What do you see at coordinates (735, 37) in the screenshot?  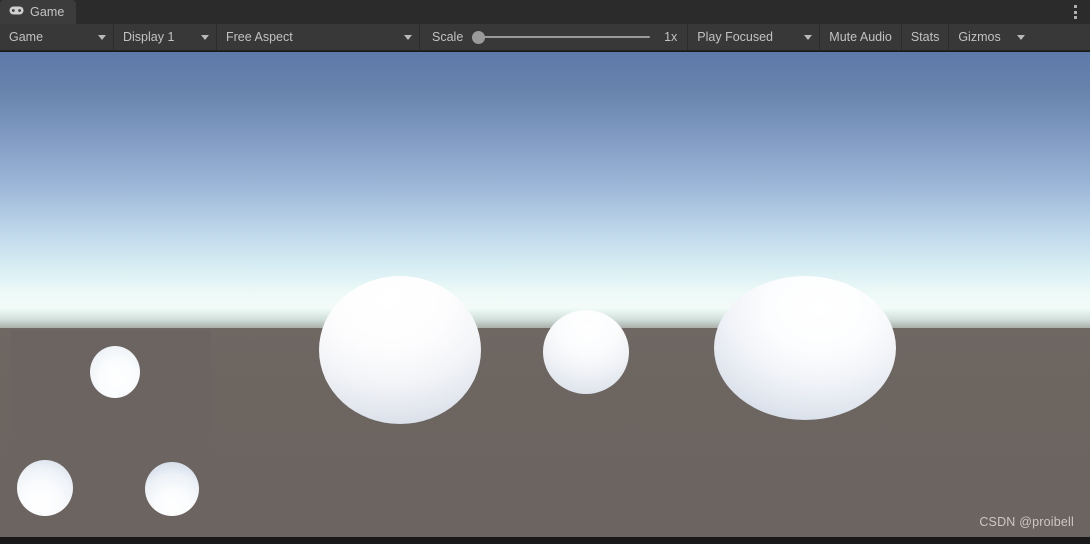 I see `play-mode-label: Play Focused` at bounding box center [735, 37].